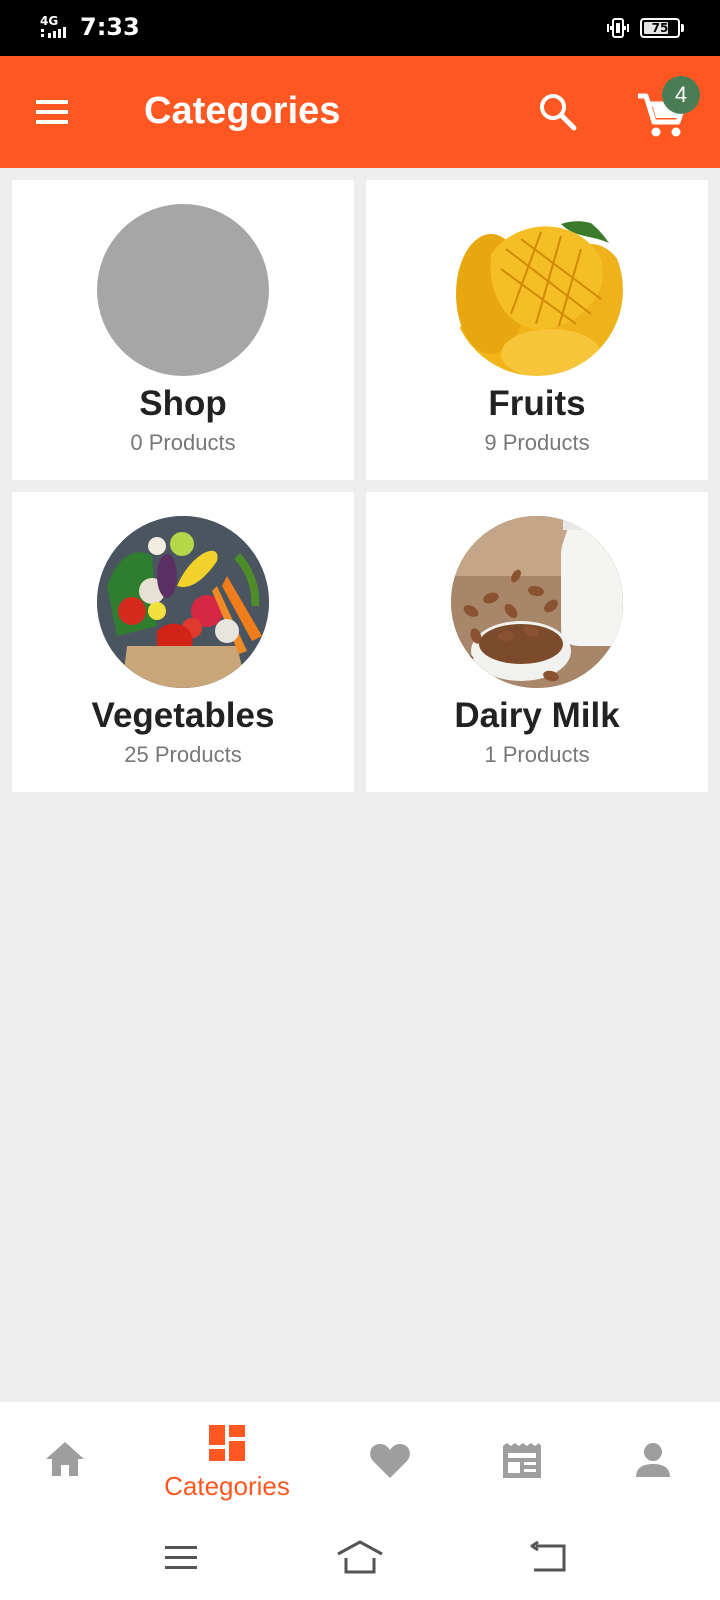 The height and width of the screenshot is (1600, 720). I want to click on category-product-count: 25 Products, so click(183, 754).